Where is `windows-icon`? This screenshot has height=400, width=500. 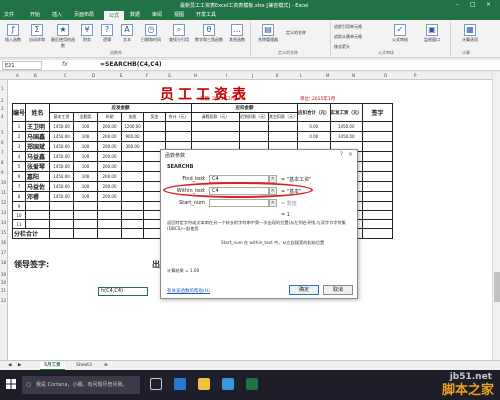
windows-icon is located at coordinates (11, 384).